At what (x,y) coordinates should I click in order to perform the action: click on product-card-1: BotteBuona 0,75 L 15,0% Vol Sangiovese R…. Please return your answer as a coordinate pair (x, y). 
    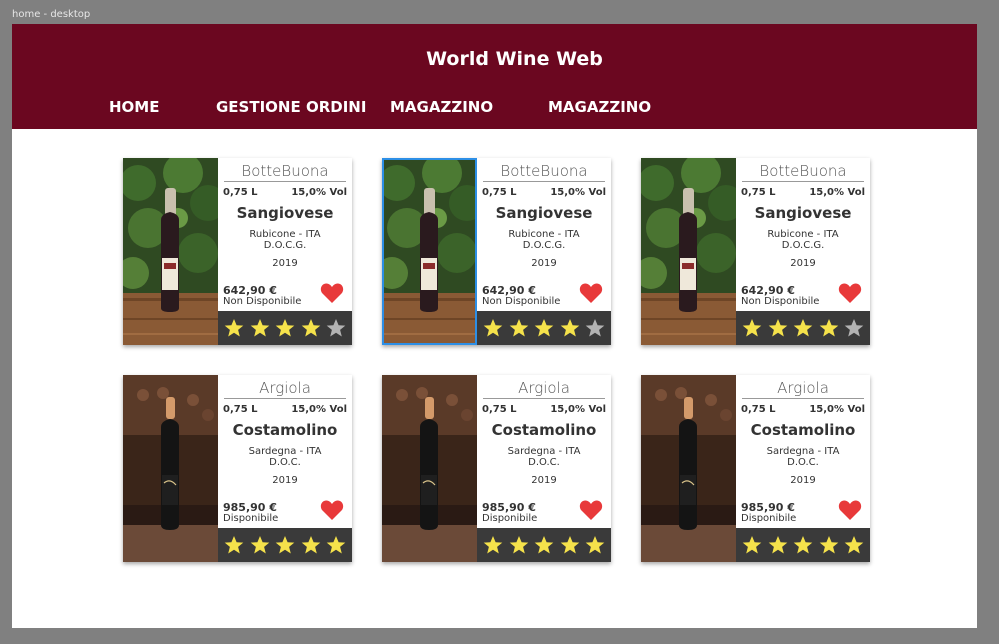
    Looking at the image, I should click on (237, 251).